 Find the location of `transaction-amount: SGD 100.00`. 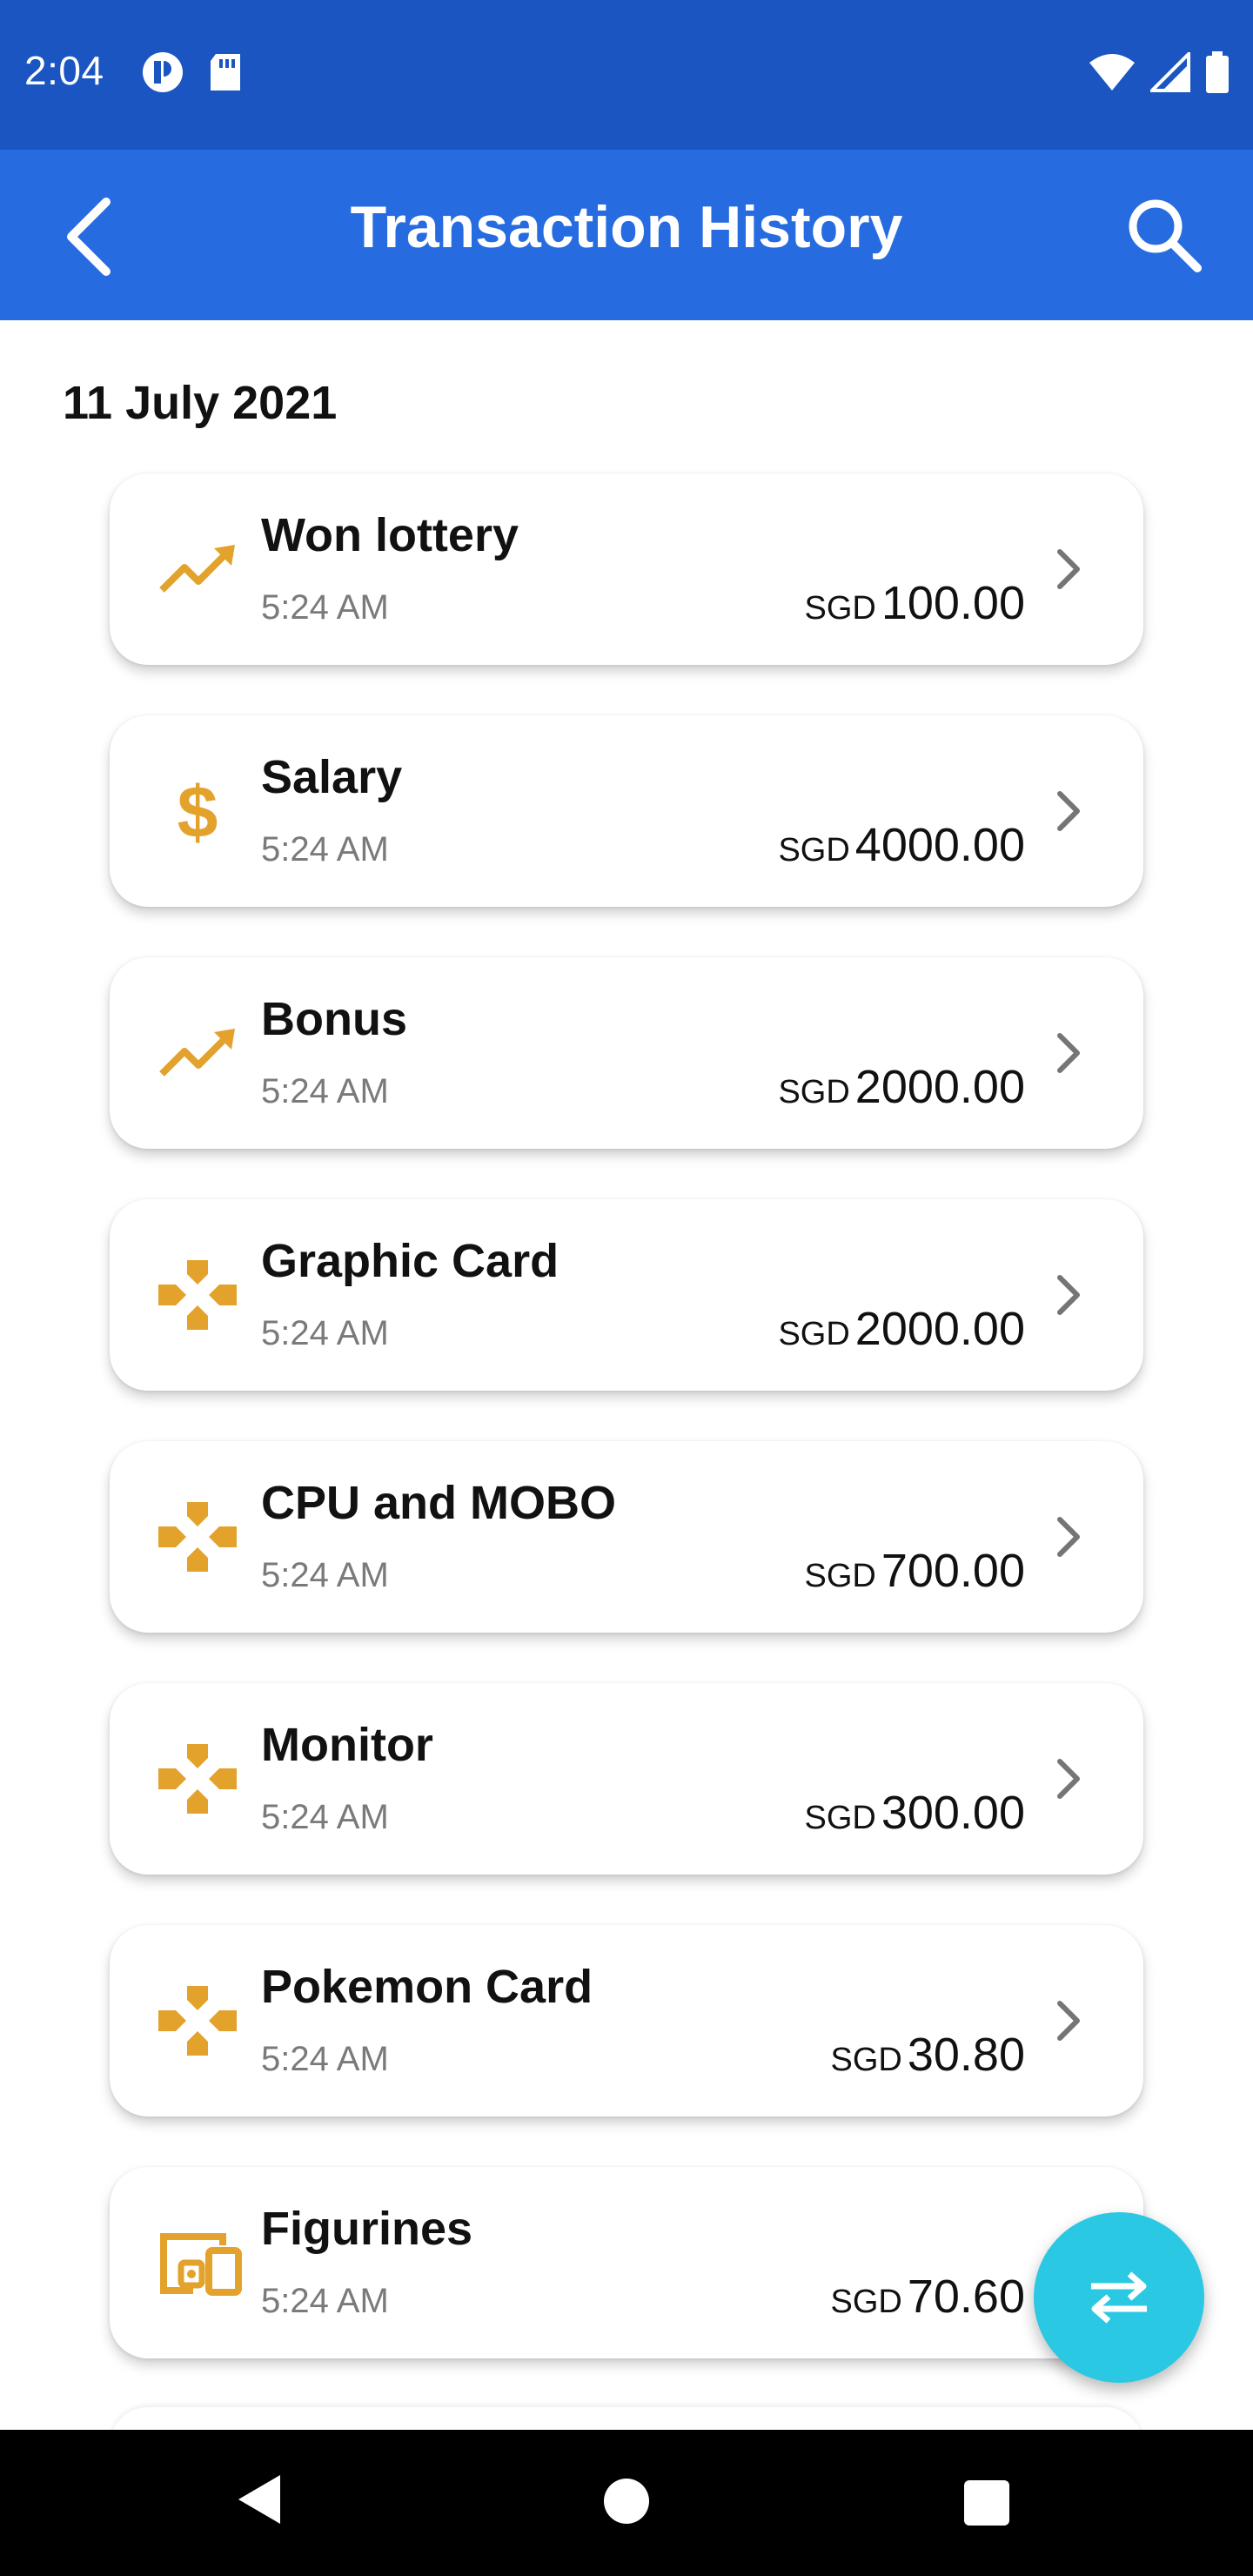

transaction-amount: SGD 100.00 is located at coordinates (914, 603).